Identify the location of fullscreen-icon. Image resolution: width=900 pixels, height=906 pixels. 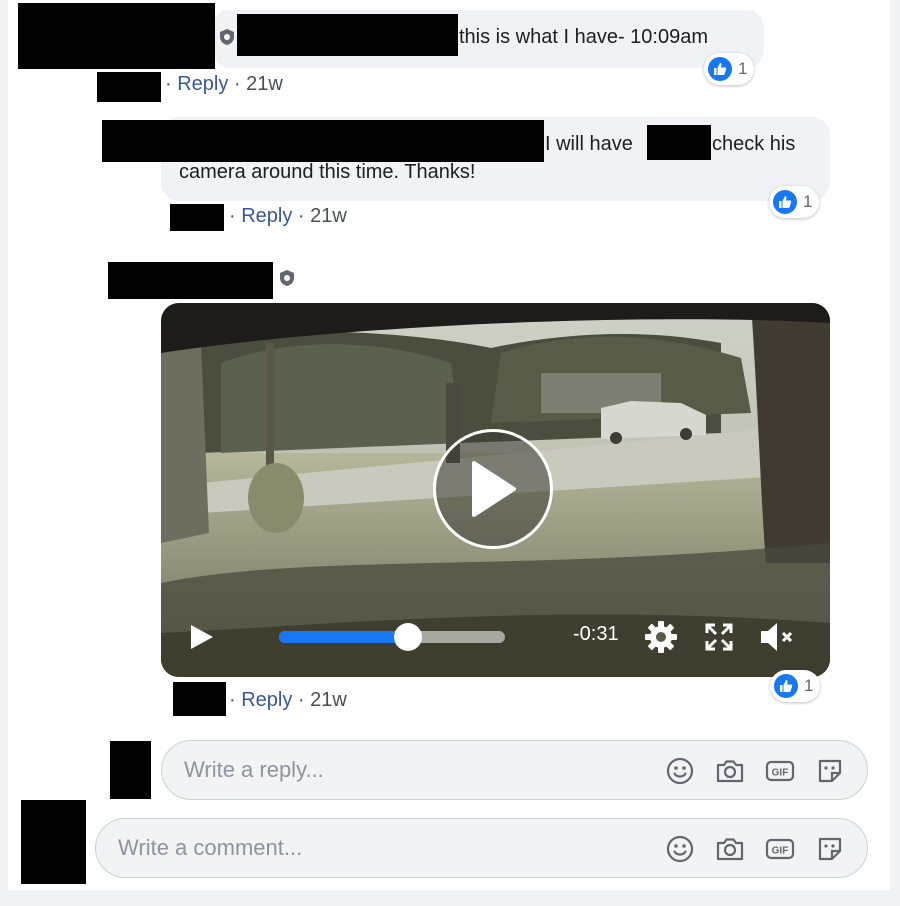
(719, 637).